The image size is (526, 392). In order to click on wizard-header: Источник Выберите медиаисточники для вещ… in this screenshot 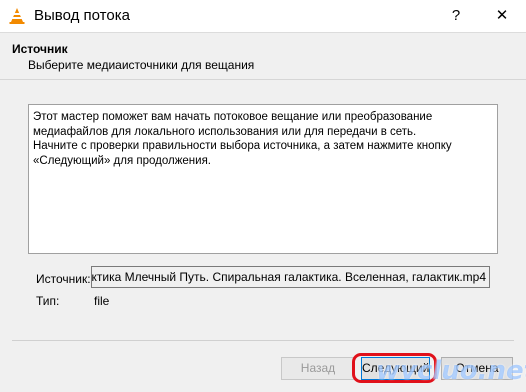, I will do `click(263, 56)`.